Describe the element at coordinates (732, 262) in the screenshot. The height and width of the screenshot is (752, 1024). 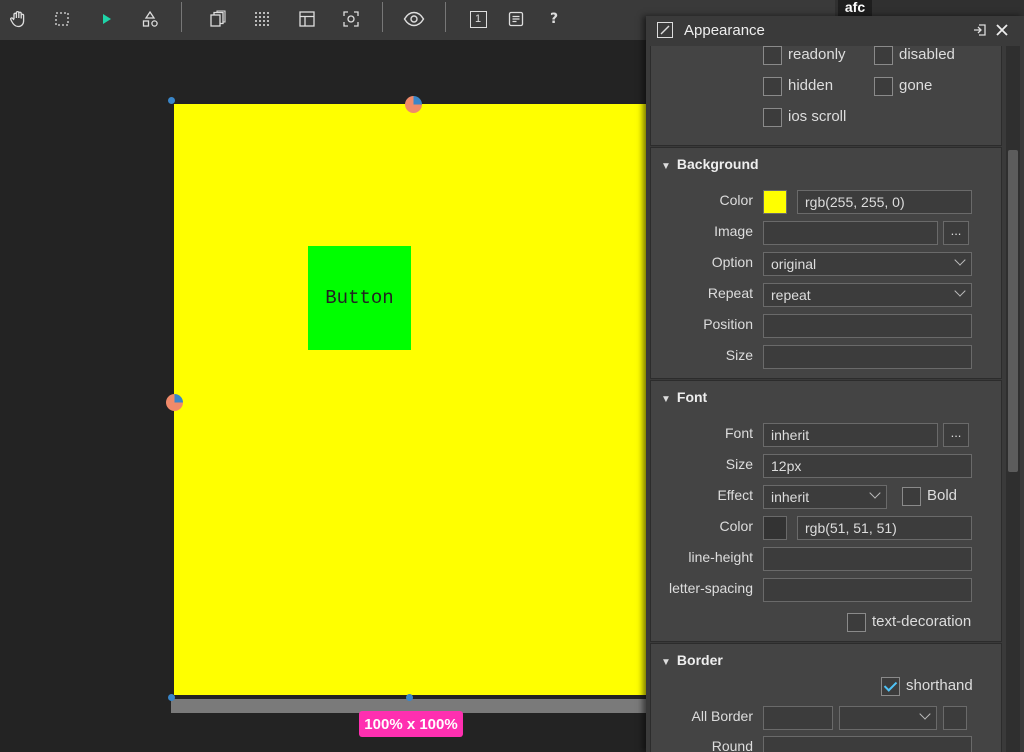
I see `bg-option-label: Option` at that location.